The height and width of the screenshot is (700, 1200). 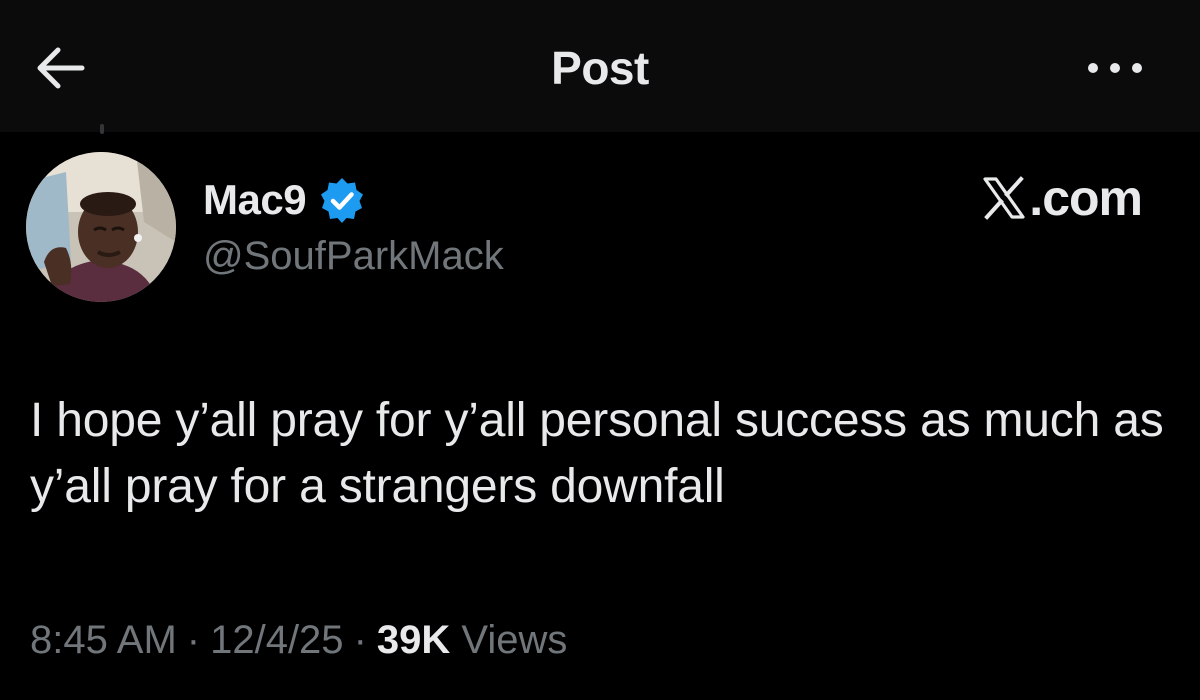 What do you see at coordinates (514, 640) in the screenshot?
I see `views-label: Views` at bounding box center [514, 640].